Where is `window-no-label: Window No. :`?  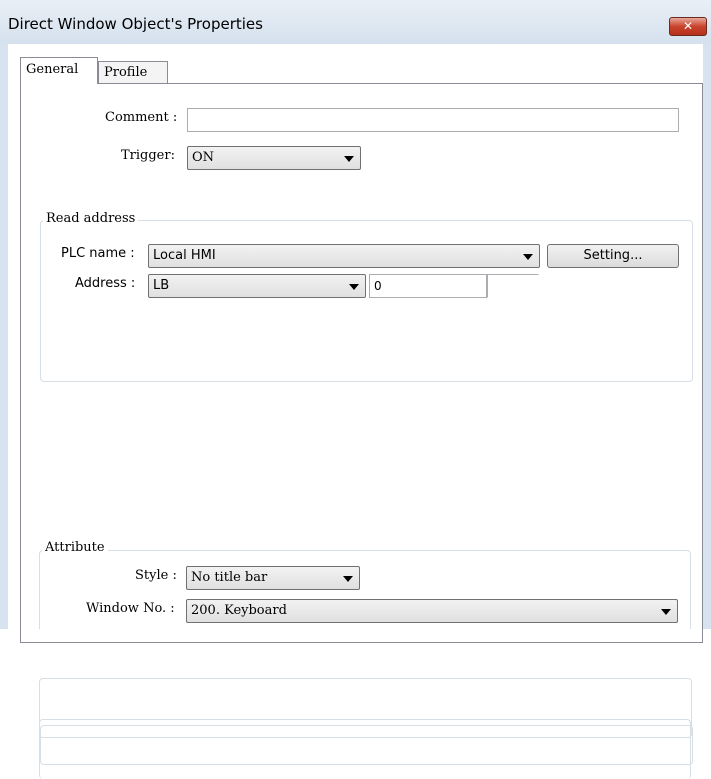 window-no-label: Window No. : is located at coordinates (130, 608).